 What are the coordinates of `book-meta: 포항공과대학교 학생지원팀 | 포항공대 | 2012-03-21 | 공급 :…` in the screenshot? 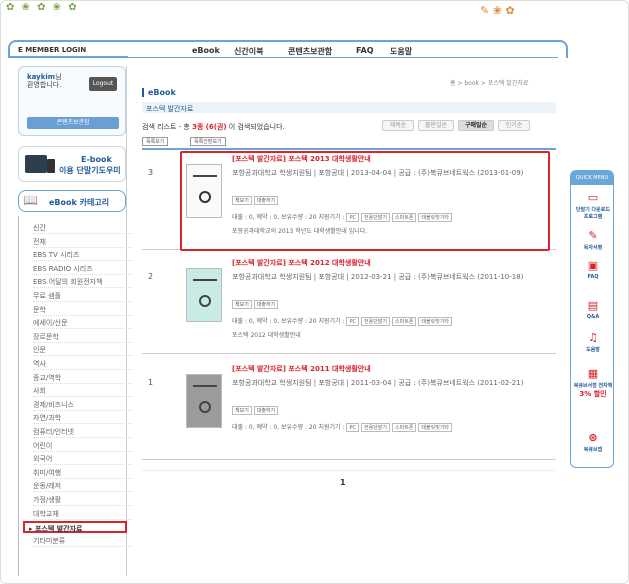 It's located at (378, 277).